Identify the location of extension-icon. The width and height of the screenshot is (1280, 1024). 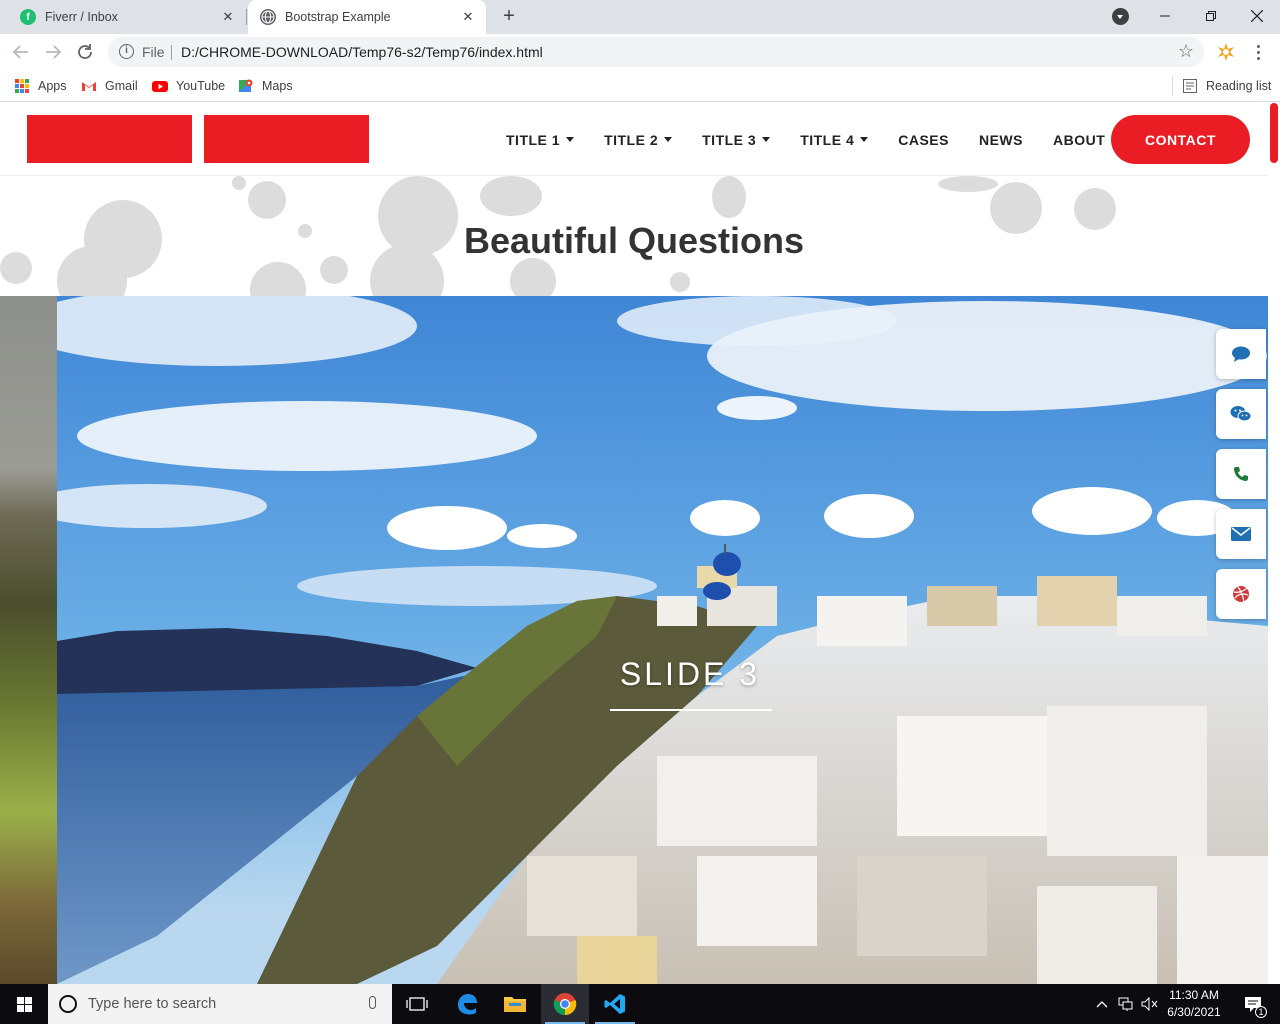
(1226, 52).